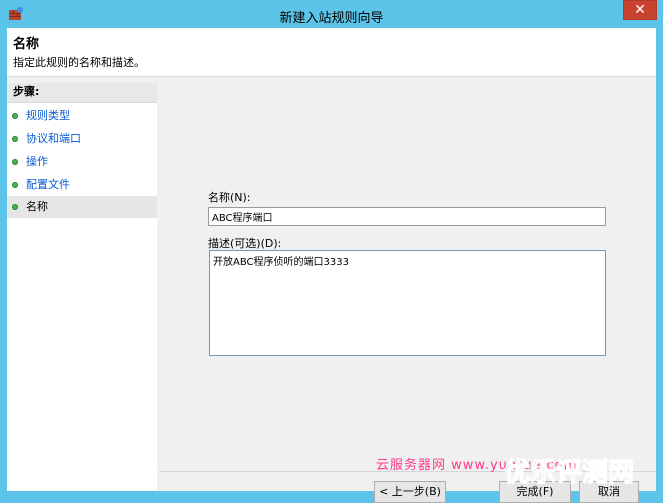 This screenshot has height=503, width=663. I want to click on watermark: 云服务器网 www.yuntue.com 优乐评测网, so click(519, 475).